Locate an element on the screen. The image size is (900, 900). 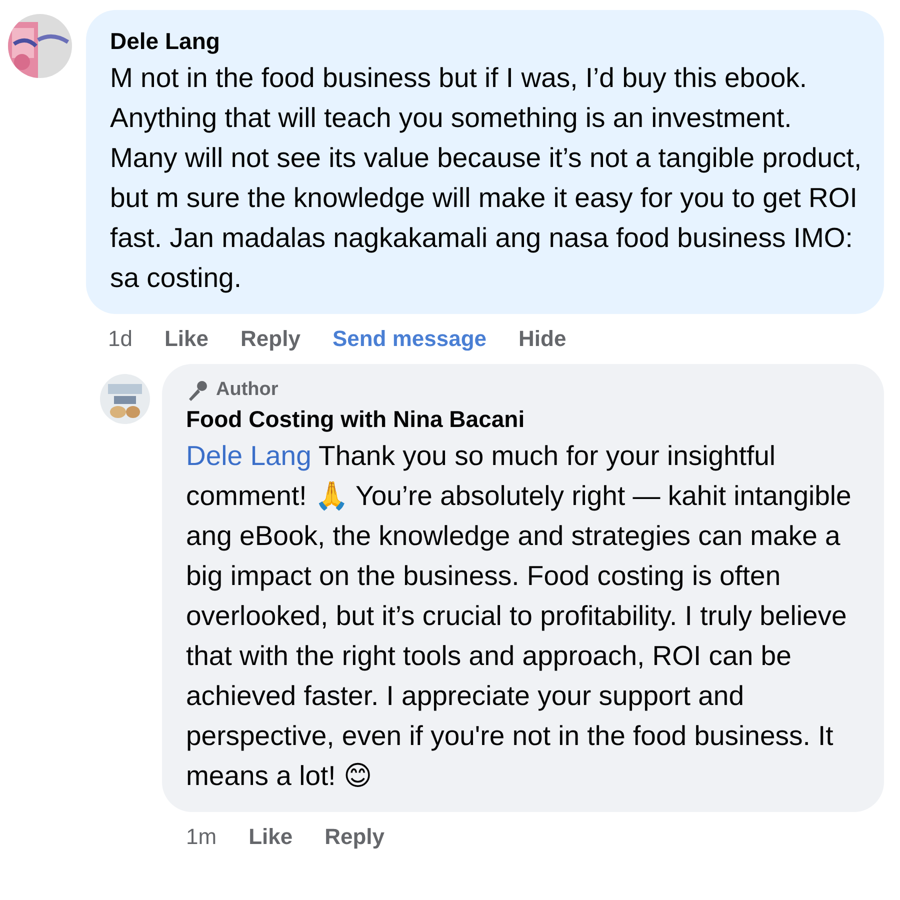
action-link: Send message is located at coordinates (409, 339).